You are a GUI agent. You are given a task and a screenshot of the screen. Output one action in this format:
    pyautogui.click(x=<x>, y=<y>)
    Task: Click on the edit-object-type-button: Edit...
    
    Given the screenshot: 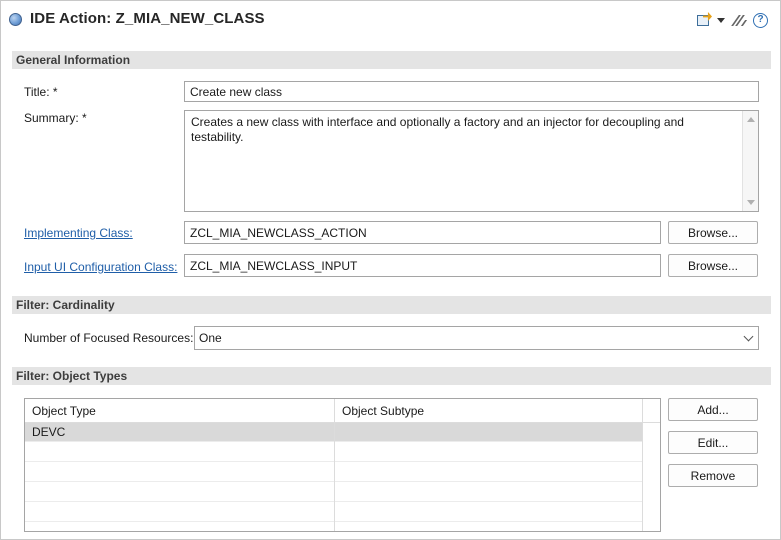 What is the action you would take?
    pyautogui.click(x=713, y=442)
    